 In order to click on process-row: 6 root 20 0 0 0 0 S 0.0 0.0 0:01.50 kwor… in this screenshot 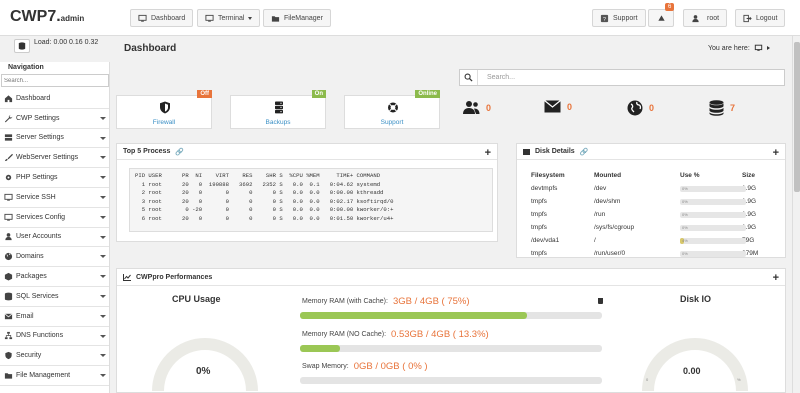, I will do `click(264, 218)`.